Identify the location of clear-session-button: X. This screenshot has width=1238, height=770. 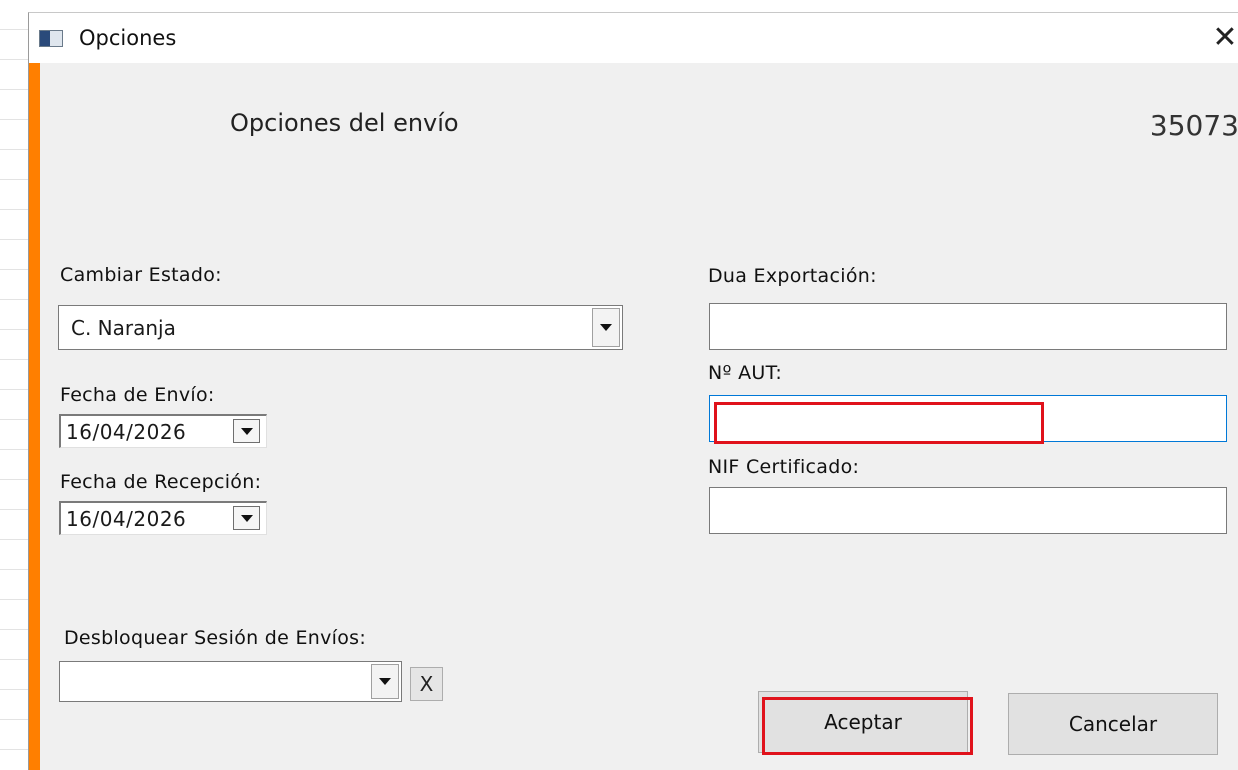
(426, 684).